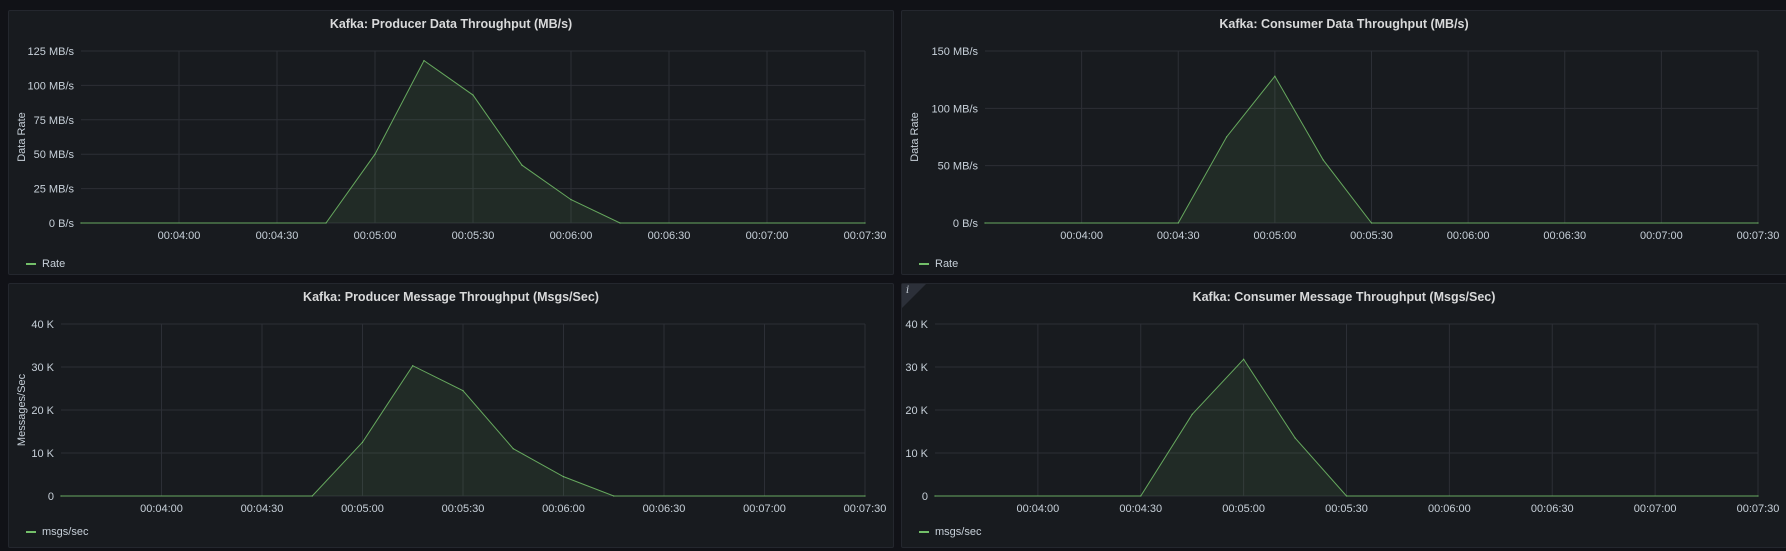 This screenshot has width=1786, height=551. Describe the element at coordinates (51, 52) in the screenshot. I see `y-tick-label: 125 MB/s` at that location.